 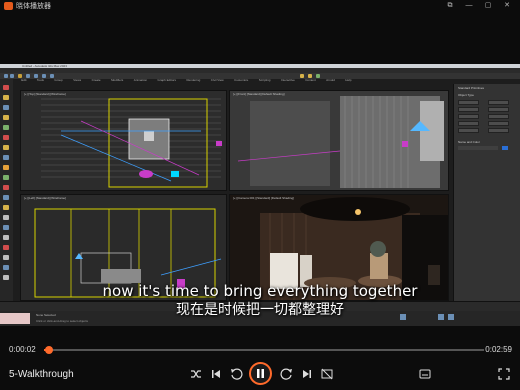 I want to click on seek-bar, so click(x=264, y=350).